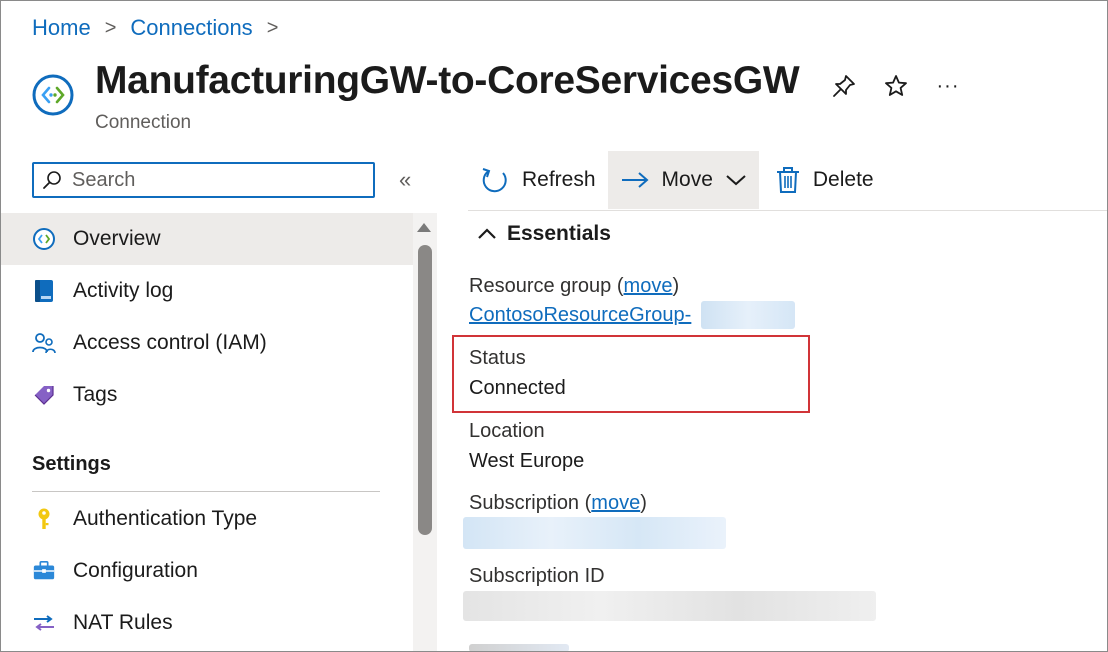 The height and width of the screenshot is (652, 1108). Describe the element at coordinates (143, 122) in the screenshot. I see `page-subtitle: Connection` at that location.